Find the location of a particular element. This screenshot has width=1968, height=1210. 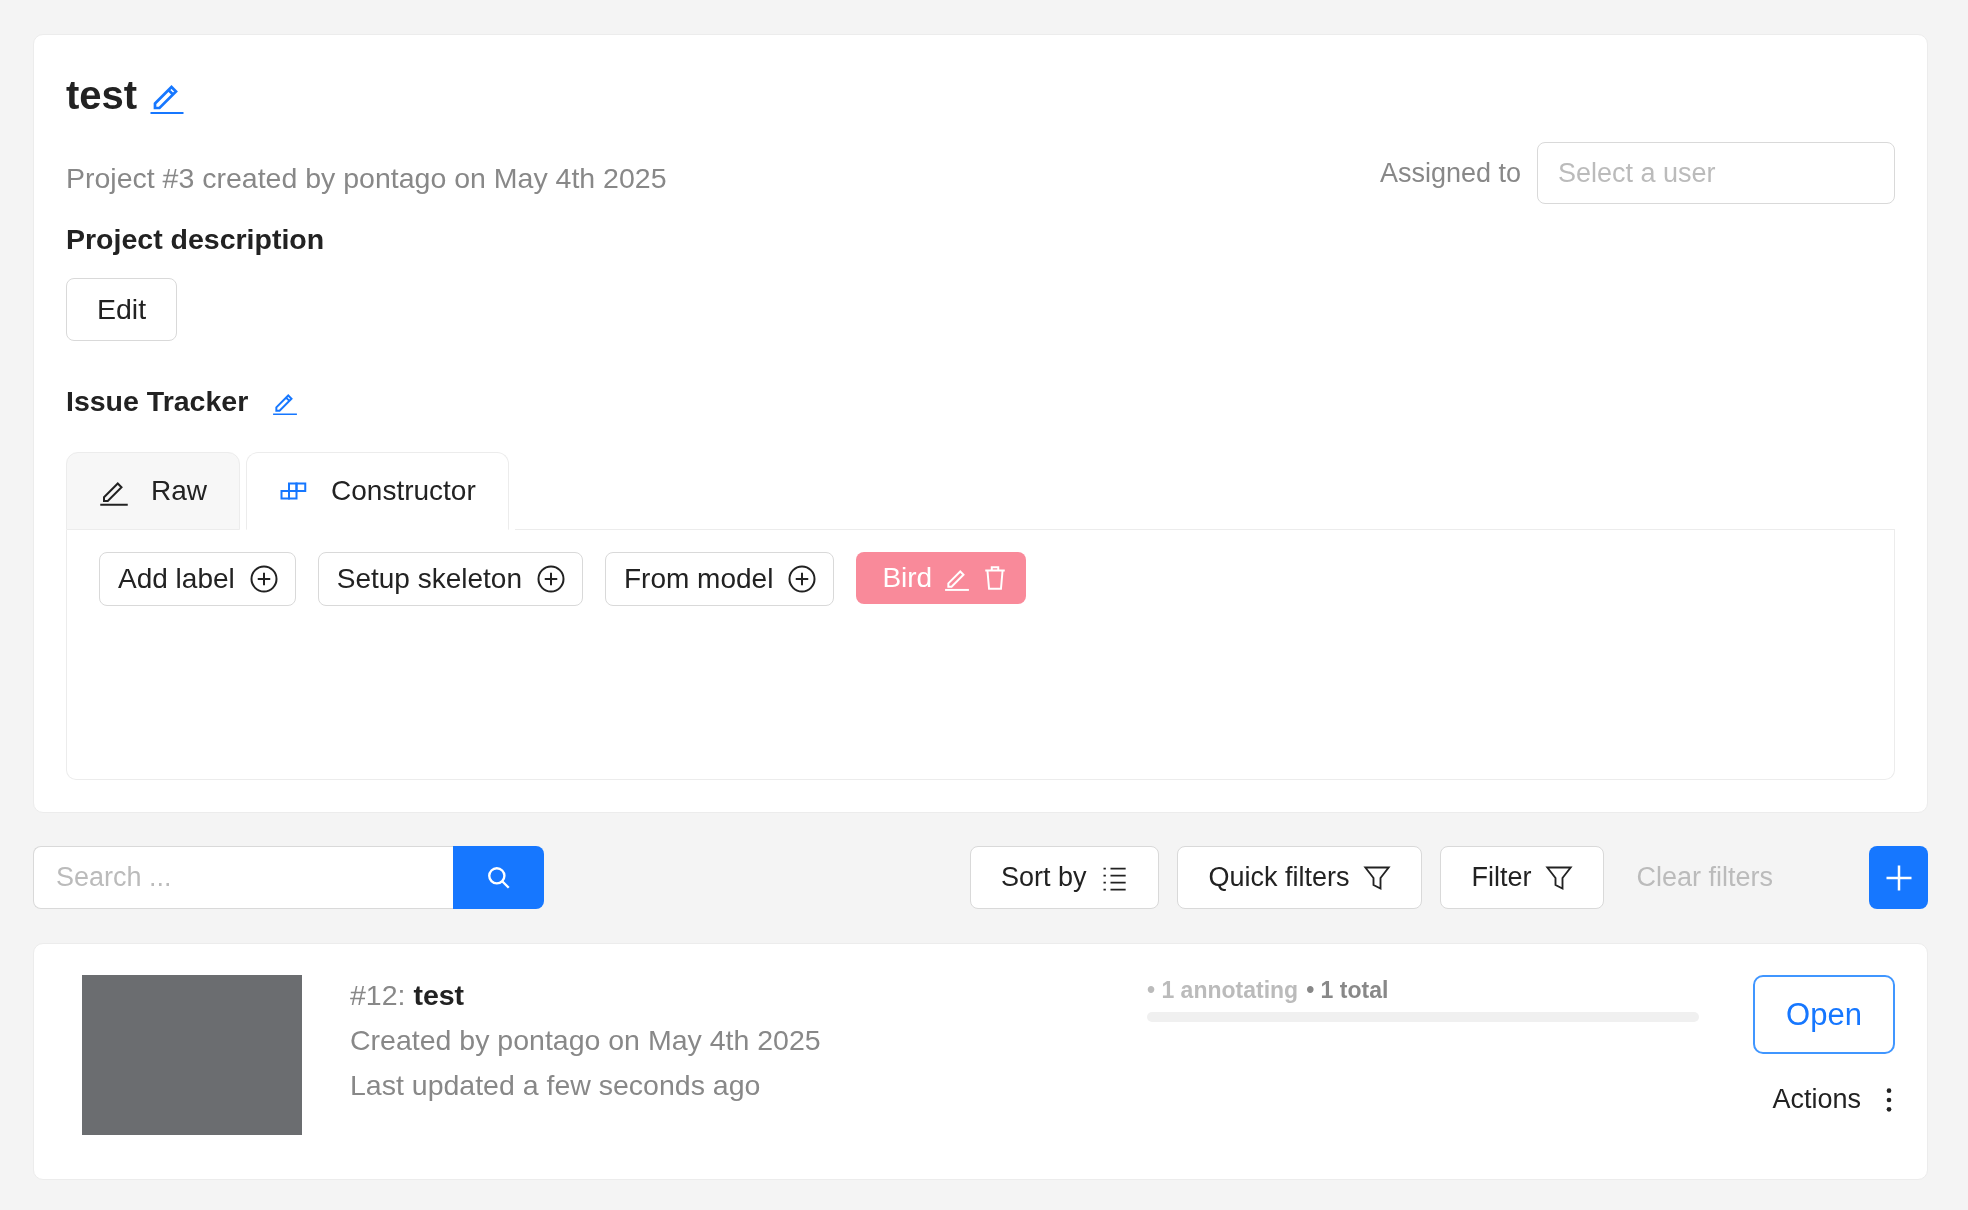

label-action-button: Add label is located at coordinates (197, 579).